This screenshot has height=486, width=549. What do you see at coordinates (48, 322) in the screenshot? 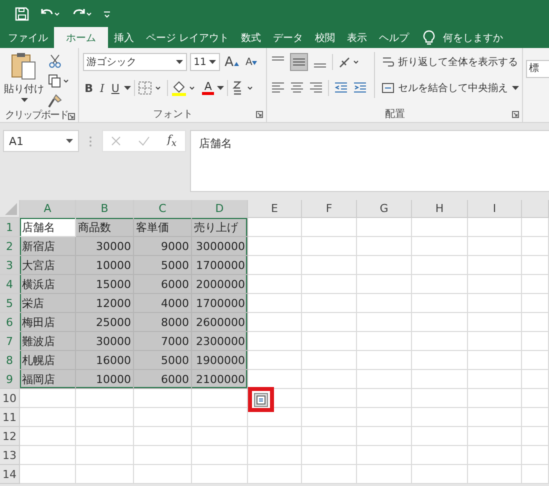
I see `table-cell: 梅田店` at bounding box center [48, 322].